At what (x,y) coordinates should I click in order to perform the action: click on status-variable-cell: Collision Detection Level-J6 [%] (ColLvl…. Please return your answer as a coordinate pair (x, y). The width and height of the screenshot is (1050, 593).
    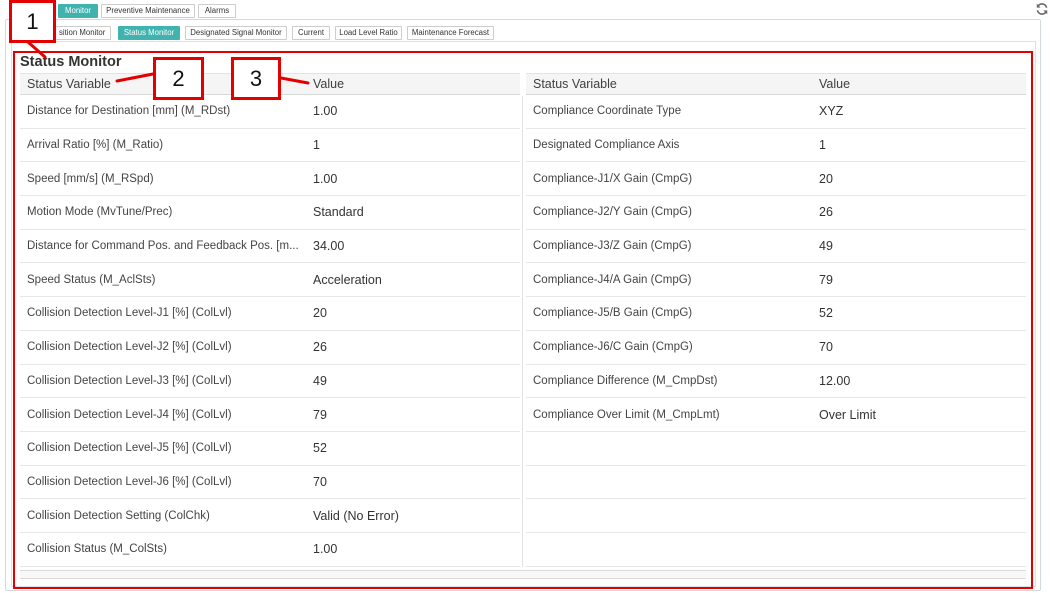
    Looking at the image, I should click on (129, 481).